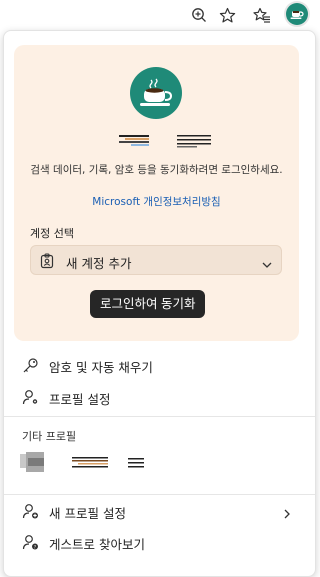 The height and width of the screenshot is (577, 320). I want to click on zoom-icon, so click(199, 15).